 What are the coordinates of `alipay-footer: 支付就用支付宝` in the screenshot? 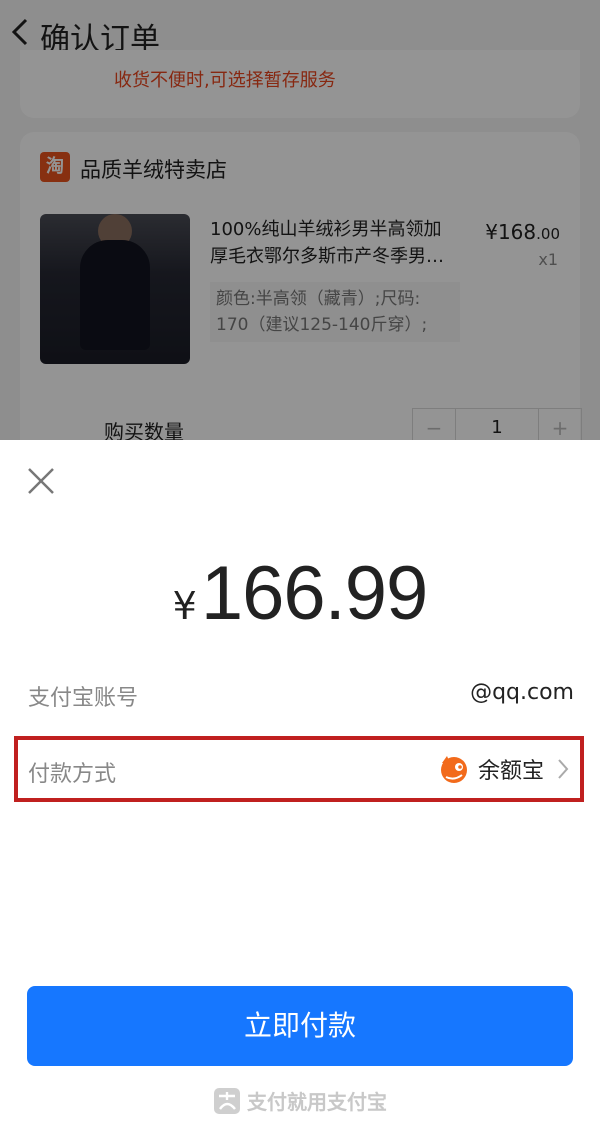 It's located at (300, 1100).